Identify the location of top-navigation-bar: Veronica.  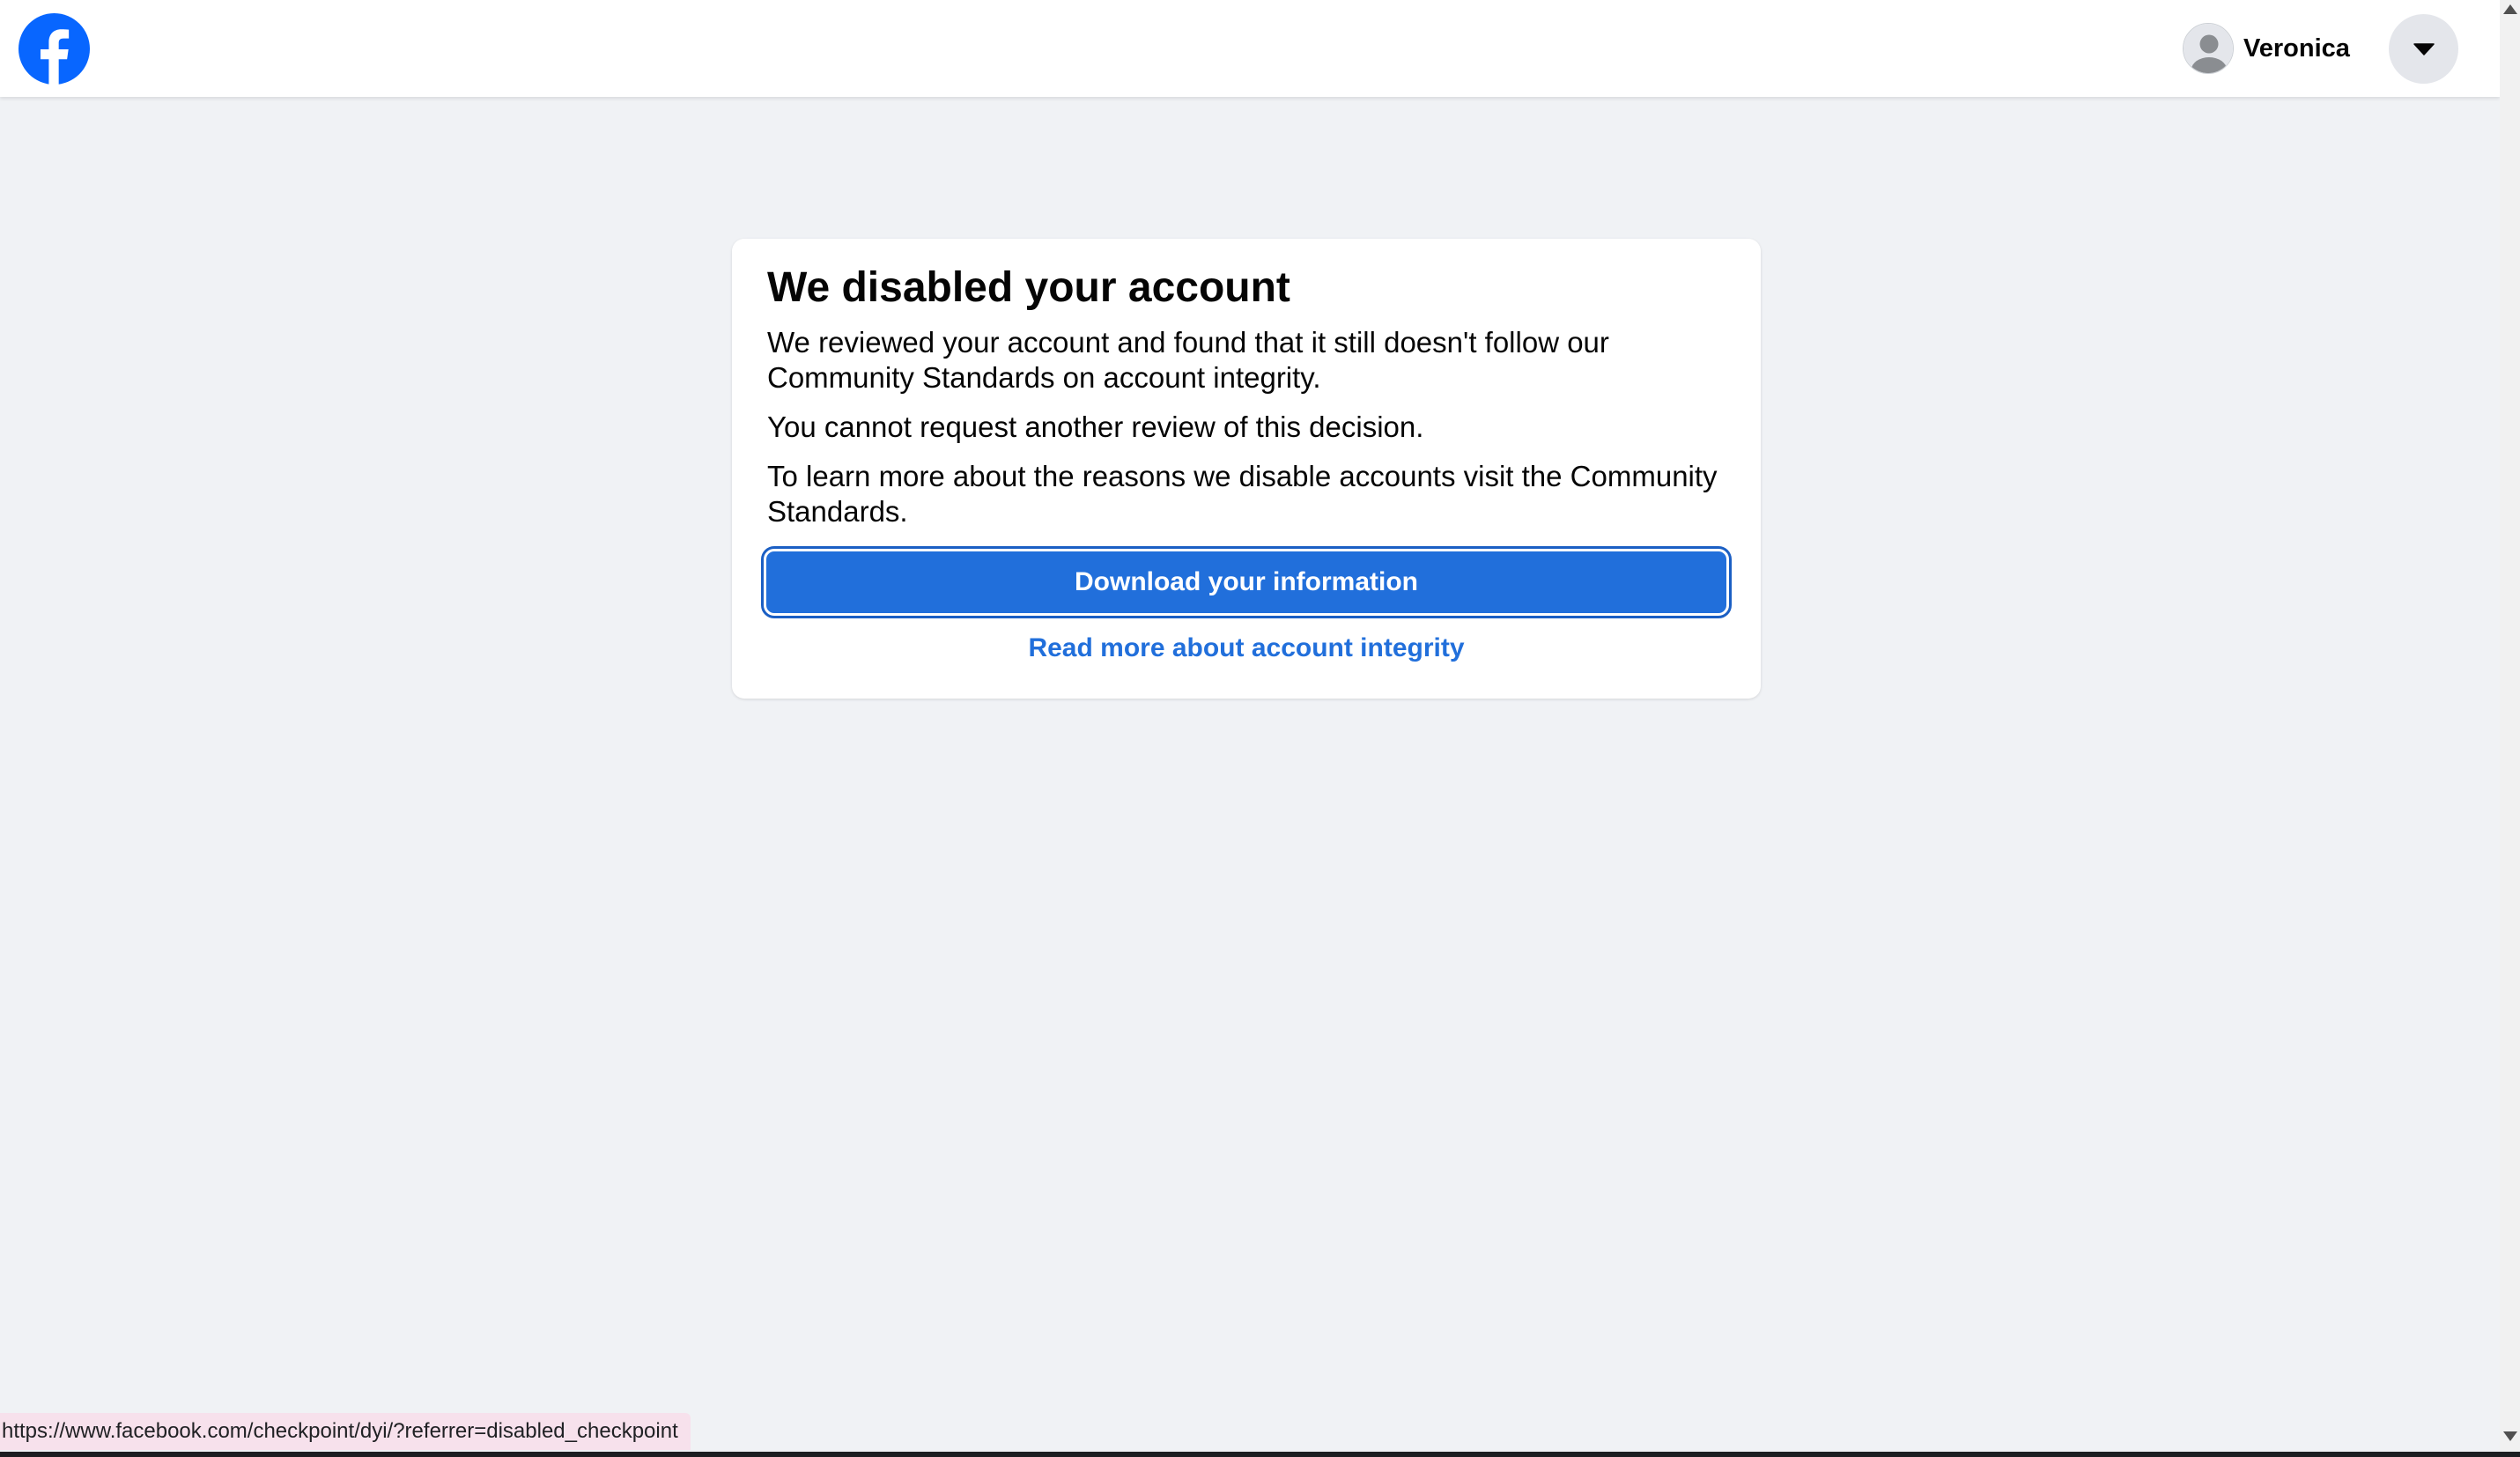
(1250, 48).